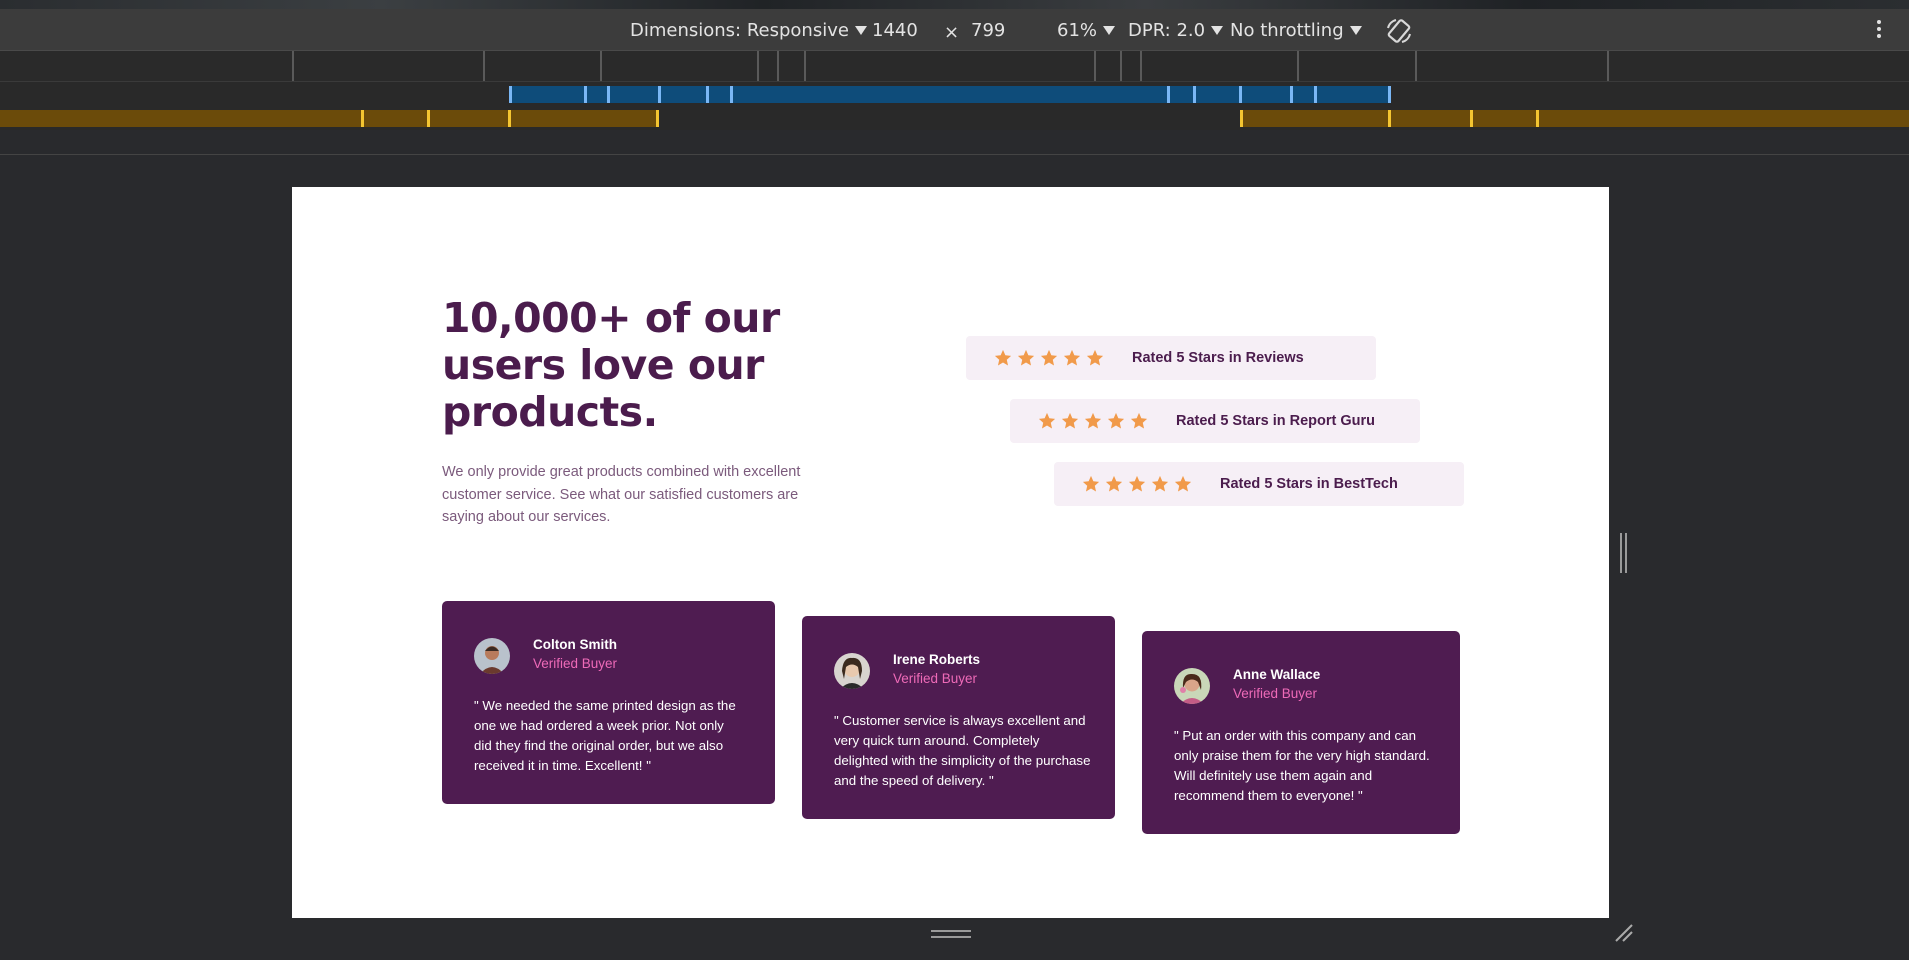  What do you see at coordinates (1167, 30) in the screenshot?
I see `dpr-label: DPR: 2.0` at bounding box center [1167, 30].